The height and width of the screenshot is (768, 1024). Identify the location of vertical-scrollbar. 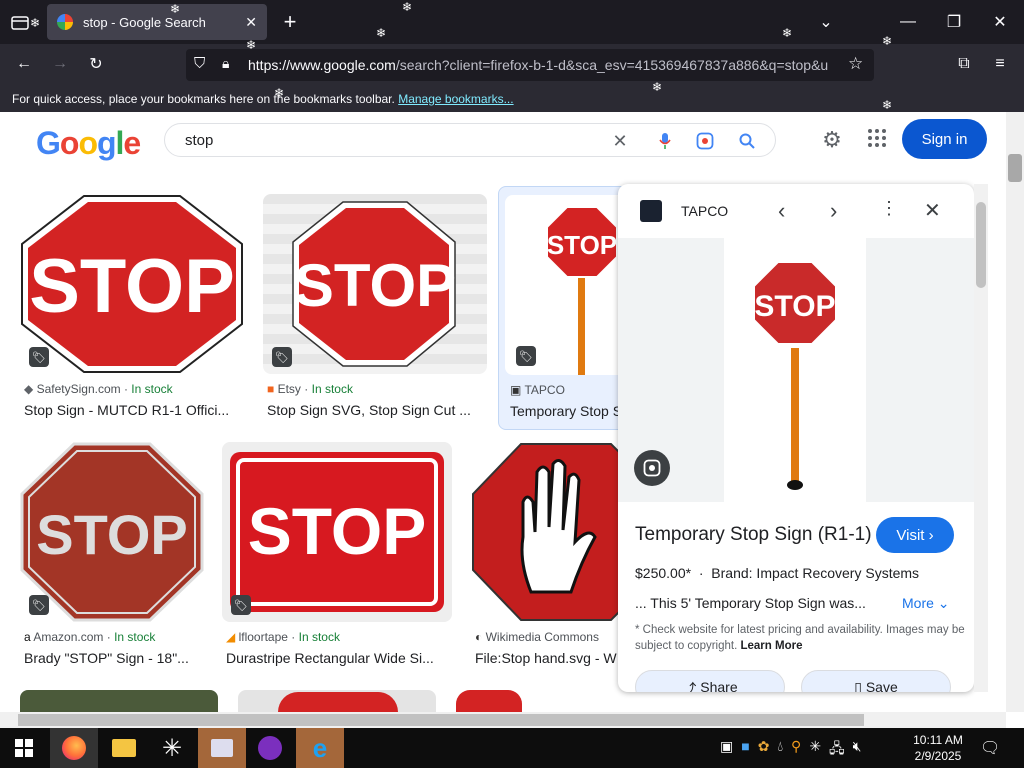
(1015, 412).